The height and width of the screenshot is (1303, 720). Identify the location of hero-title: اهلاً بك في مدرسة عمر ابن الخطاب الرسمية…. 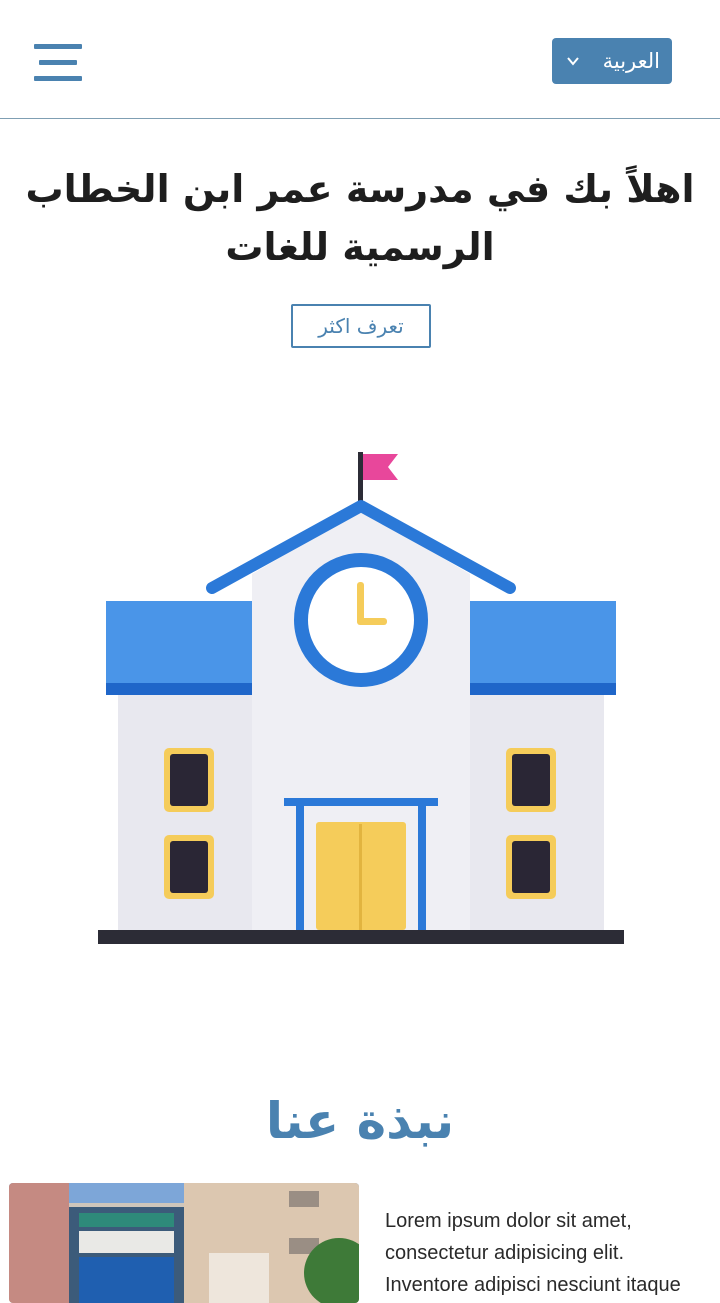
(360, 218).